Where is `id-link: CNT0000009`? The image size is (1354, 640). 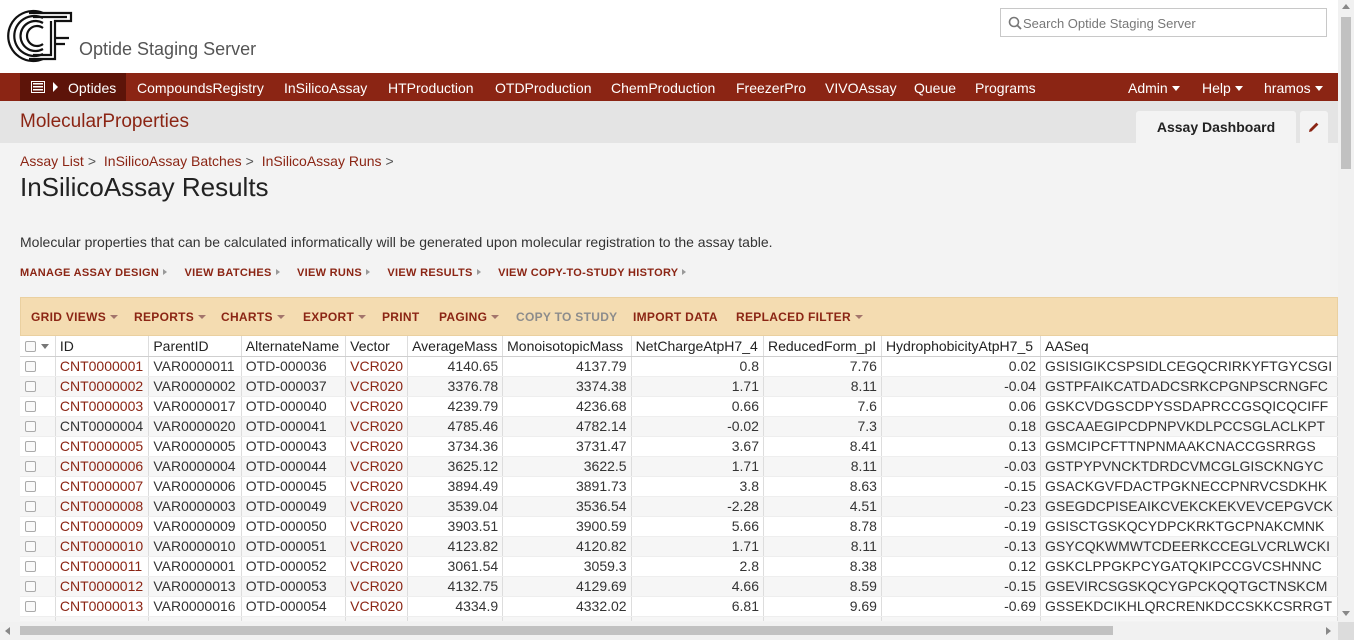 id-link: CNT0000009 is located at coordinates (102, 526).